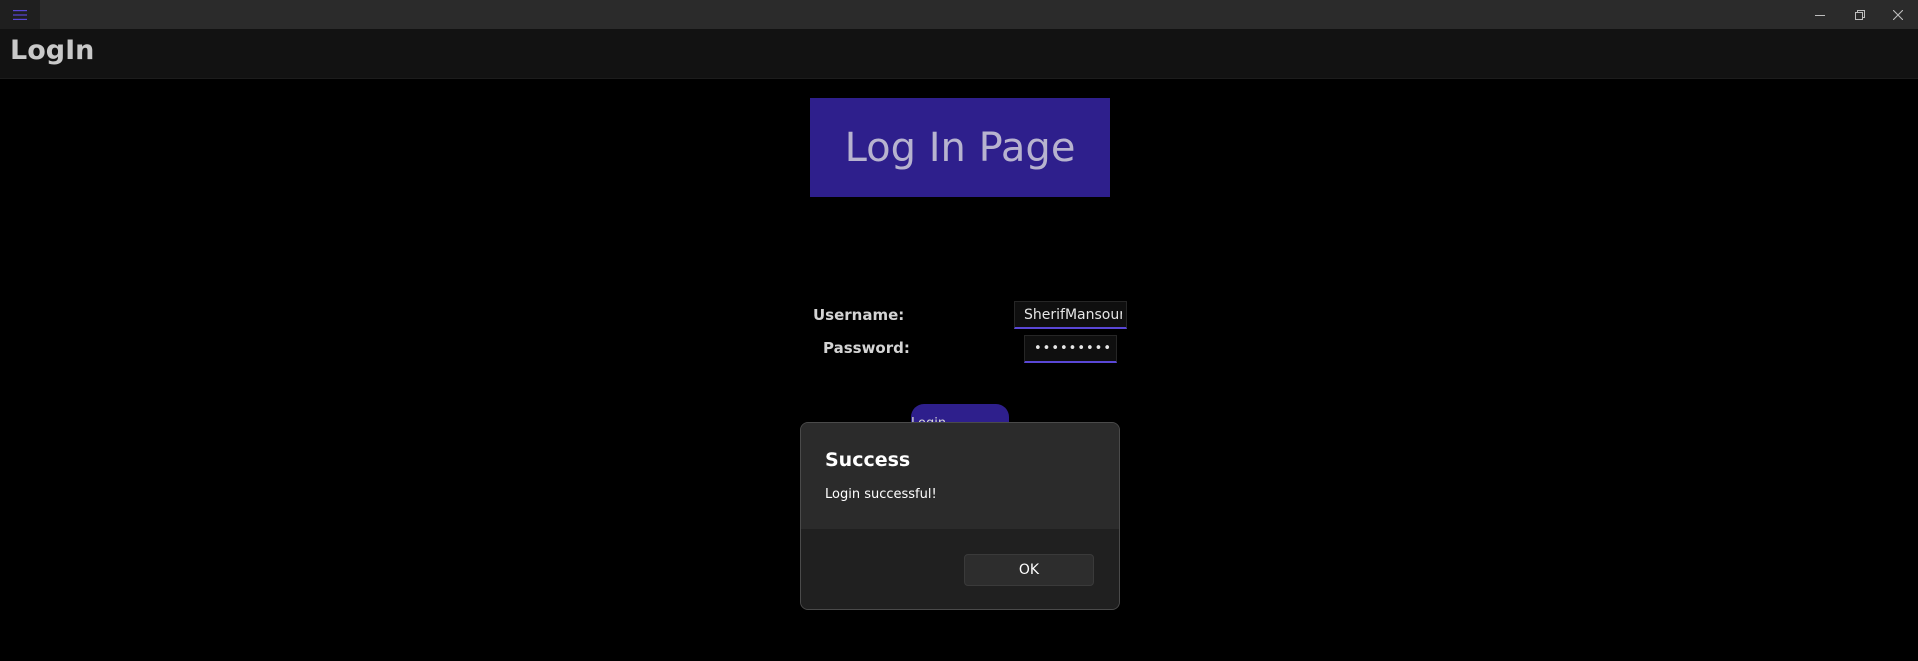 This screenshot has height=661, width=1918. Describe the element at coordinates (1070, 349) in the screenshot. I see `password-field` at that location.